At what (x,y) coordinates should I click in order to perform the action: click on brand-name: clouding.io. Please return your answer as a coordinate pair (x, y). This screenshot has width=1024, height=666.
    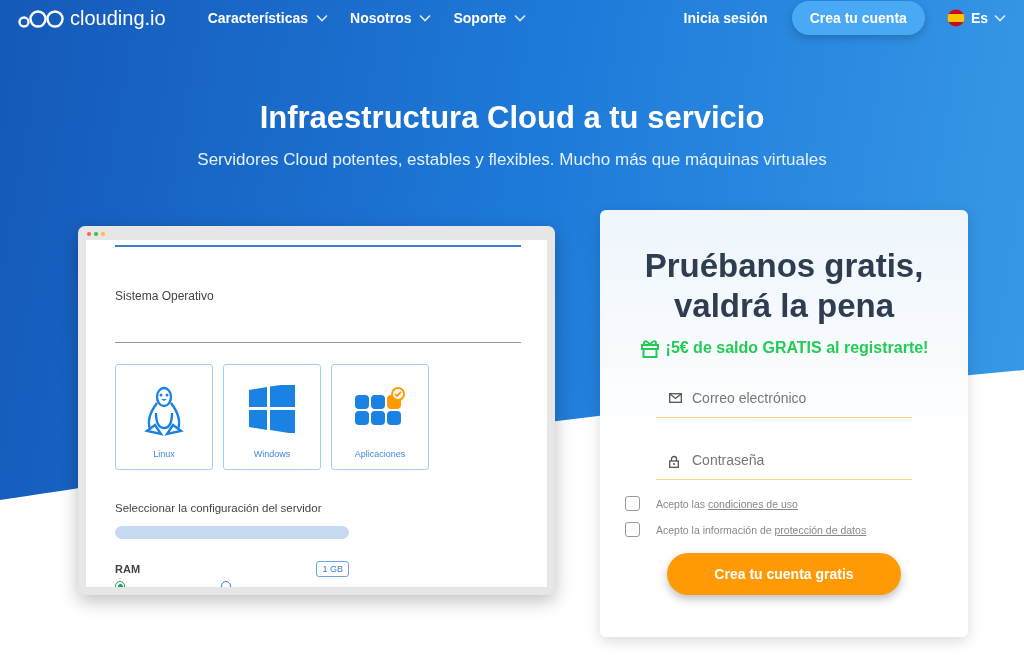
    Looking at the image, I should click on (118, 18).